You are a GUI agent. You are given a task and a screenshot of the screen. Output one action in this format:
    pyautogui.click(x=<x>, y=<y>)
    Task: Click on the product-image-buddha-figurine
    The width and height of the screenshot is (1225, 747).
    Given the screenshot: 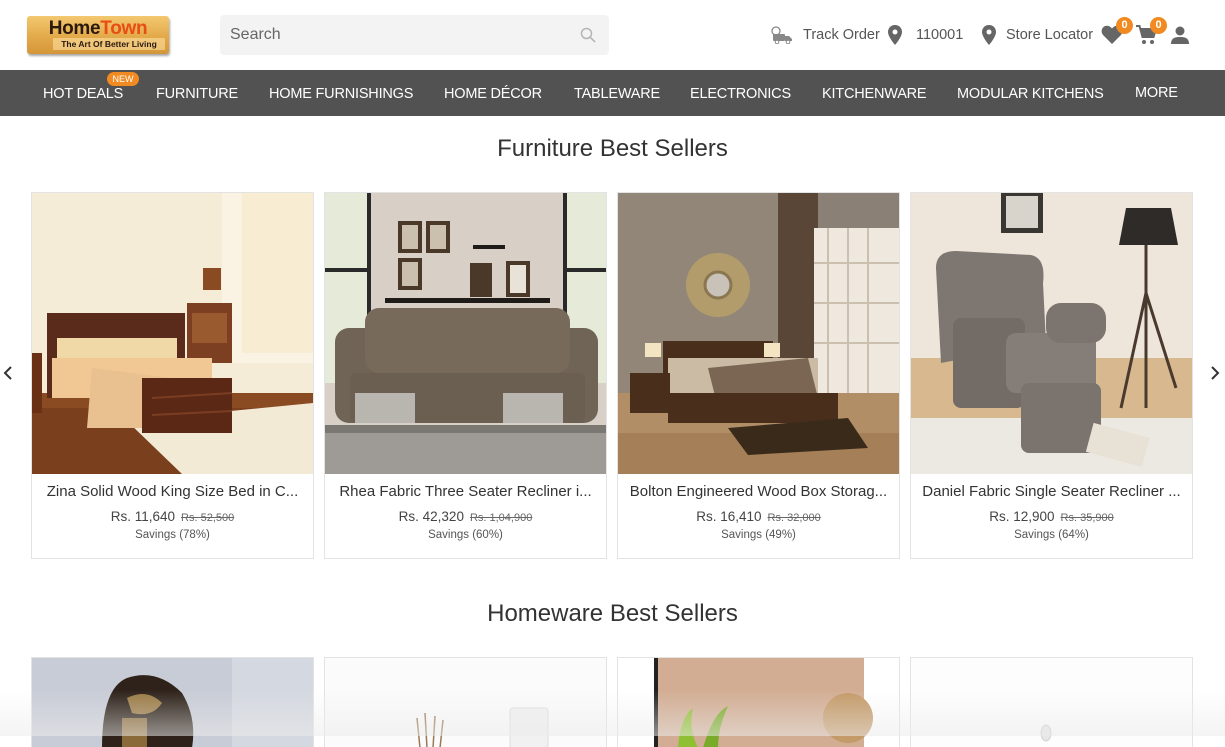 What is the action you would take?
    pyautogui.click(x=173, y=702)
    